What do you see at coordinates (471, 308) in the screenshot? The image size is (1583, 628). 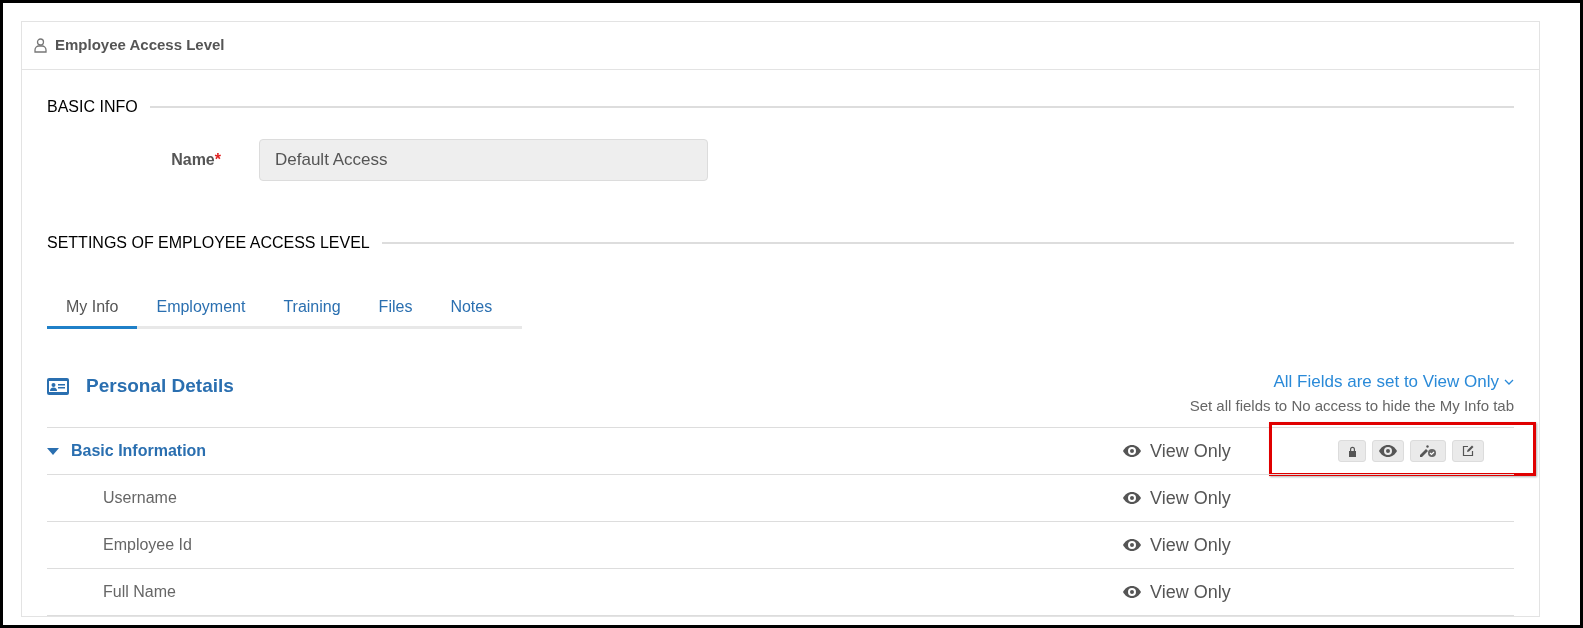 I see `tab: Notes` at bounding box center [471, 308].